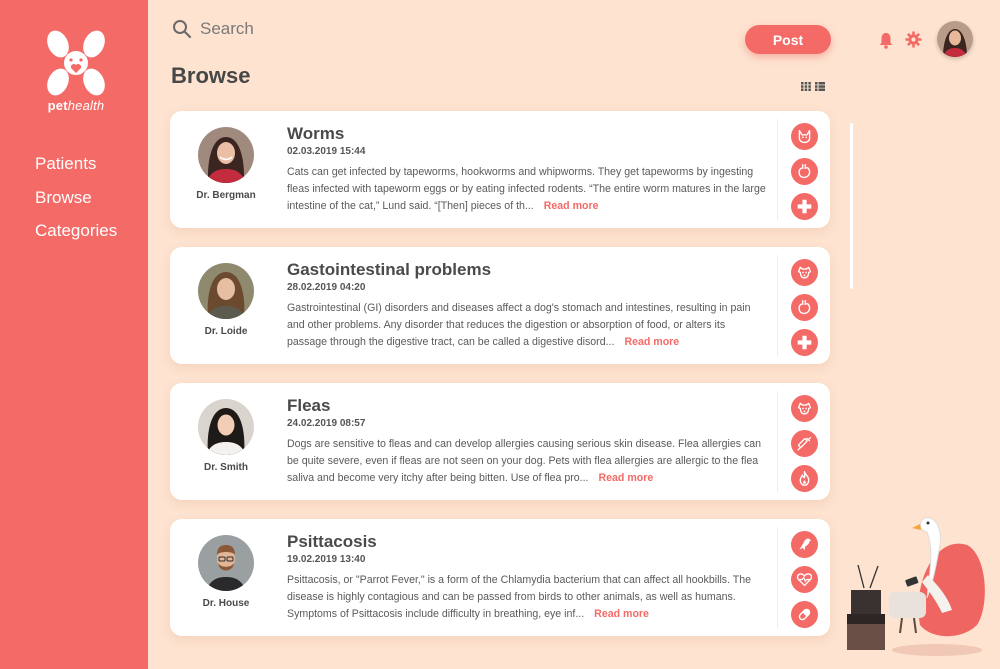 The width and height of the screenshot is (1000, 669). I want to click on heartbeat-icon, so click(804, 579).